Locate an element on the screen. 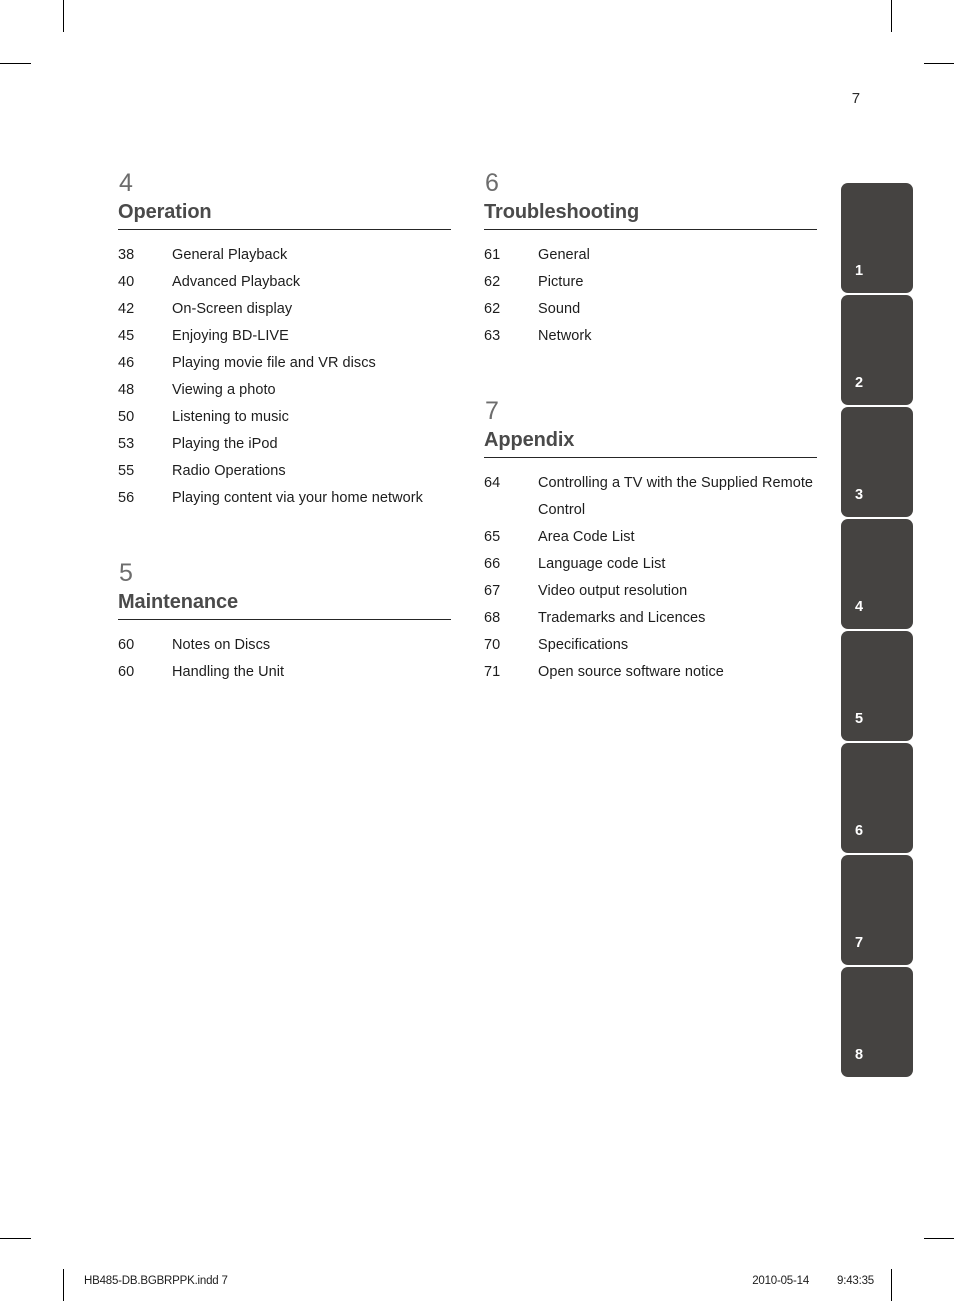 This screenshot has width=954, height=1301. crop-mark-bottom-right-vertical is located at coordinates (891, 1285).